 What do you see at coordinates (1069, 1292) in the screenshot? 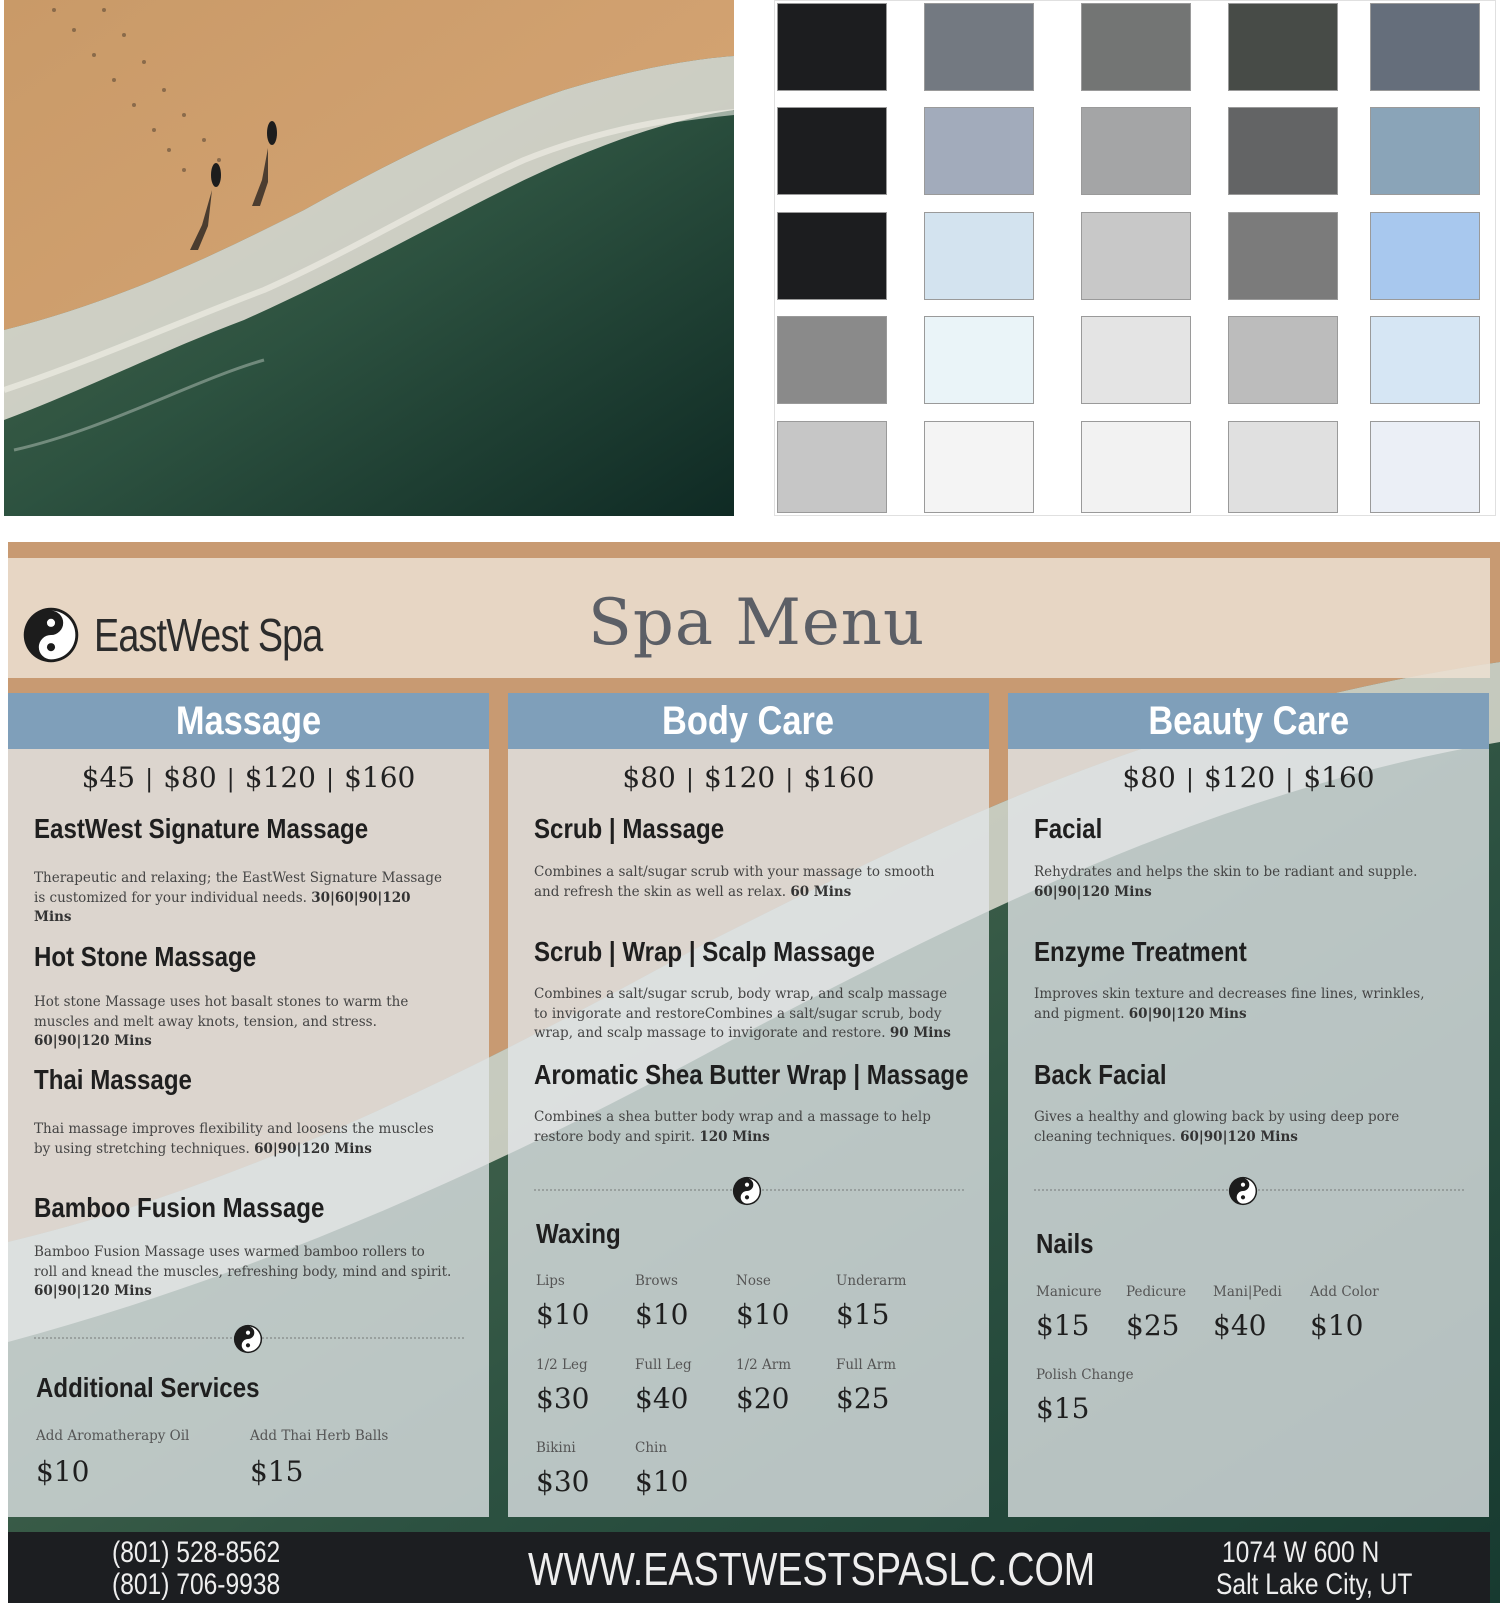
I see `item-label: Manicure` at bounding box center [1069, 1292].